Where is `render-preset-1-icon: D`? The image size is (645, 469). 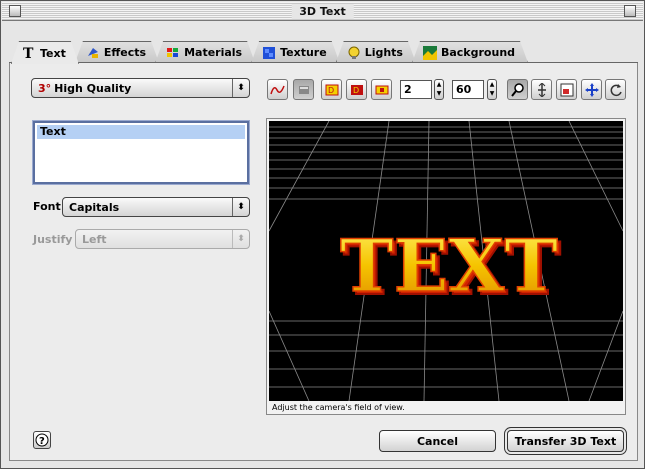
render-preset-1-icon: D is located at coordinates (331, 89).